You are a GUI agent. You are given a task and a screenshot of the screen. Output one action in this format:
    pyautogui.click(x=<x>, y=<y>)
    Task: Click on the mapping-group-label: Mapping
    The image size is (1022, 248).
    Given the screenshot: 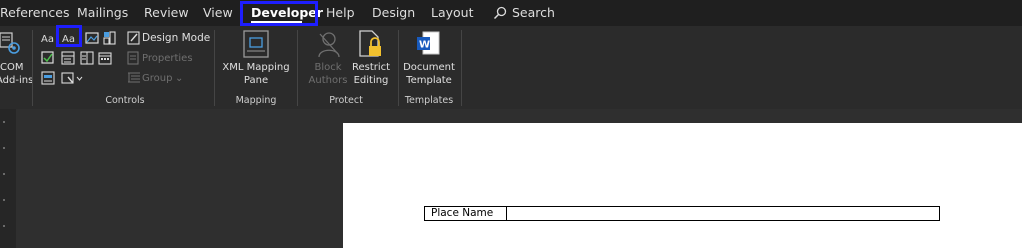 What is the action you would take?
    pyautogui.click(x=256, y=100)
    